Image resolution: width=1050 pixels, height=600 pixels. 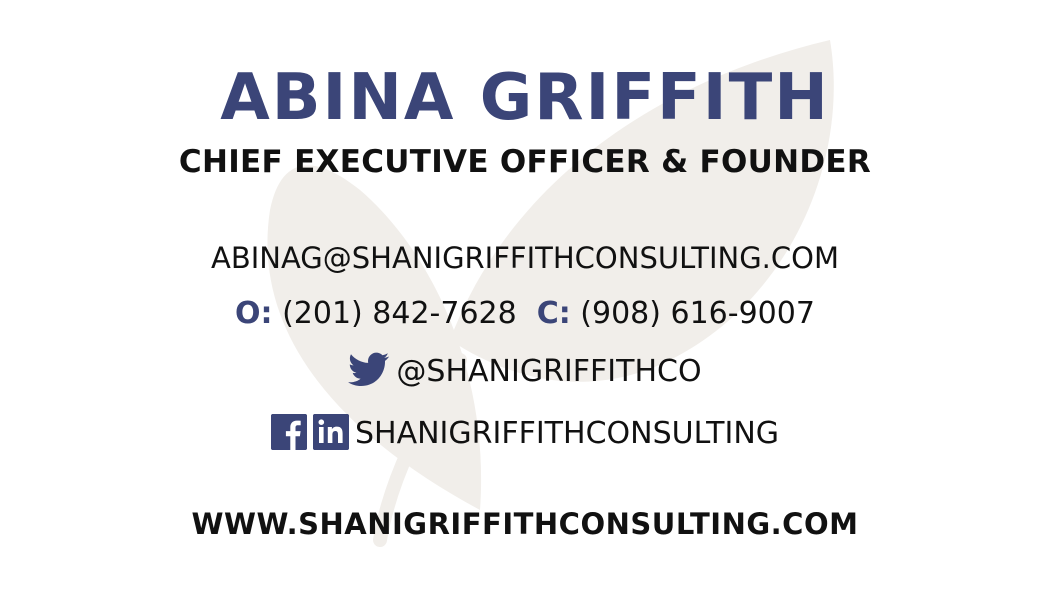 I want to click on person-name: ABINA GRIFFITH, so click(x=525, y=98).